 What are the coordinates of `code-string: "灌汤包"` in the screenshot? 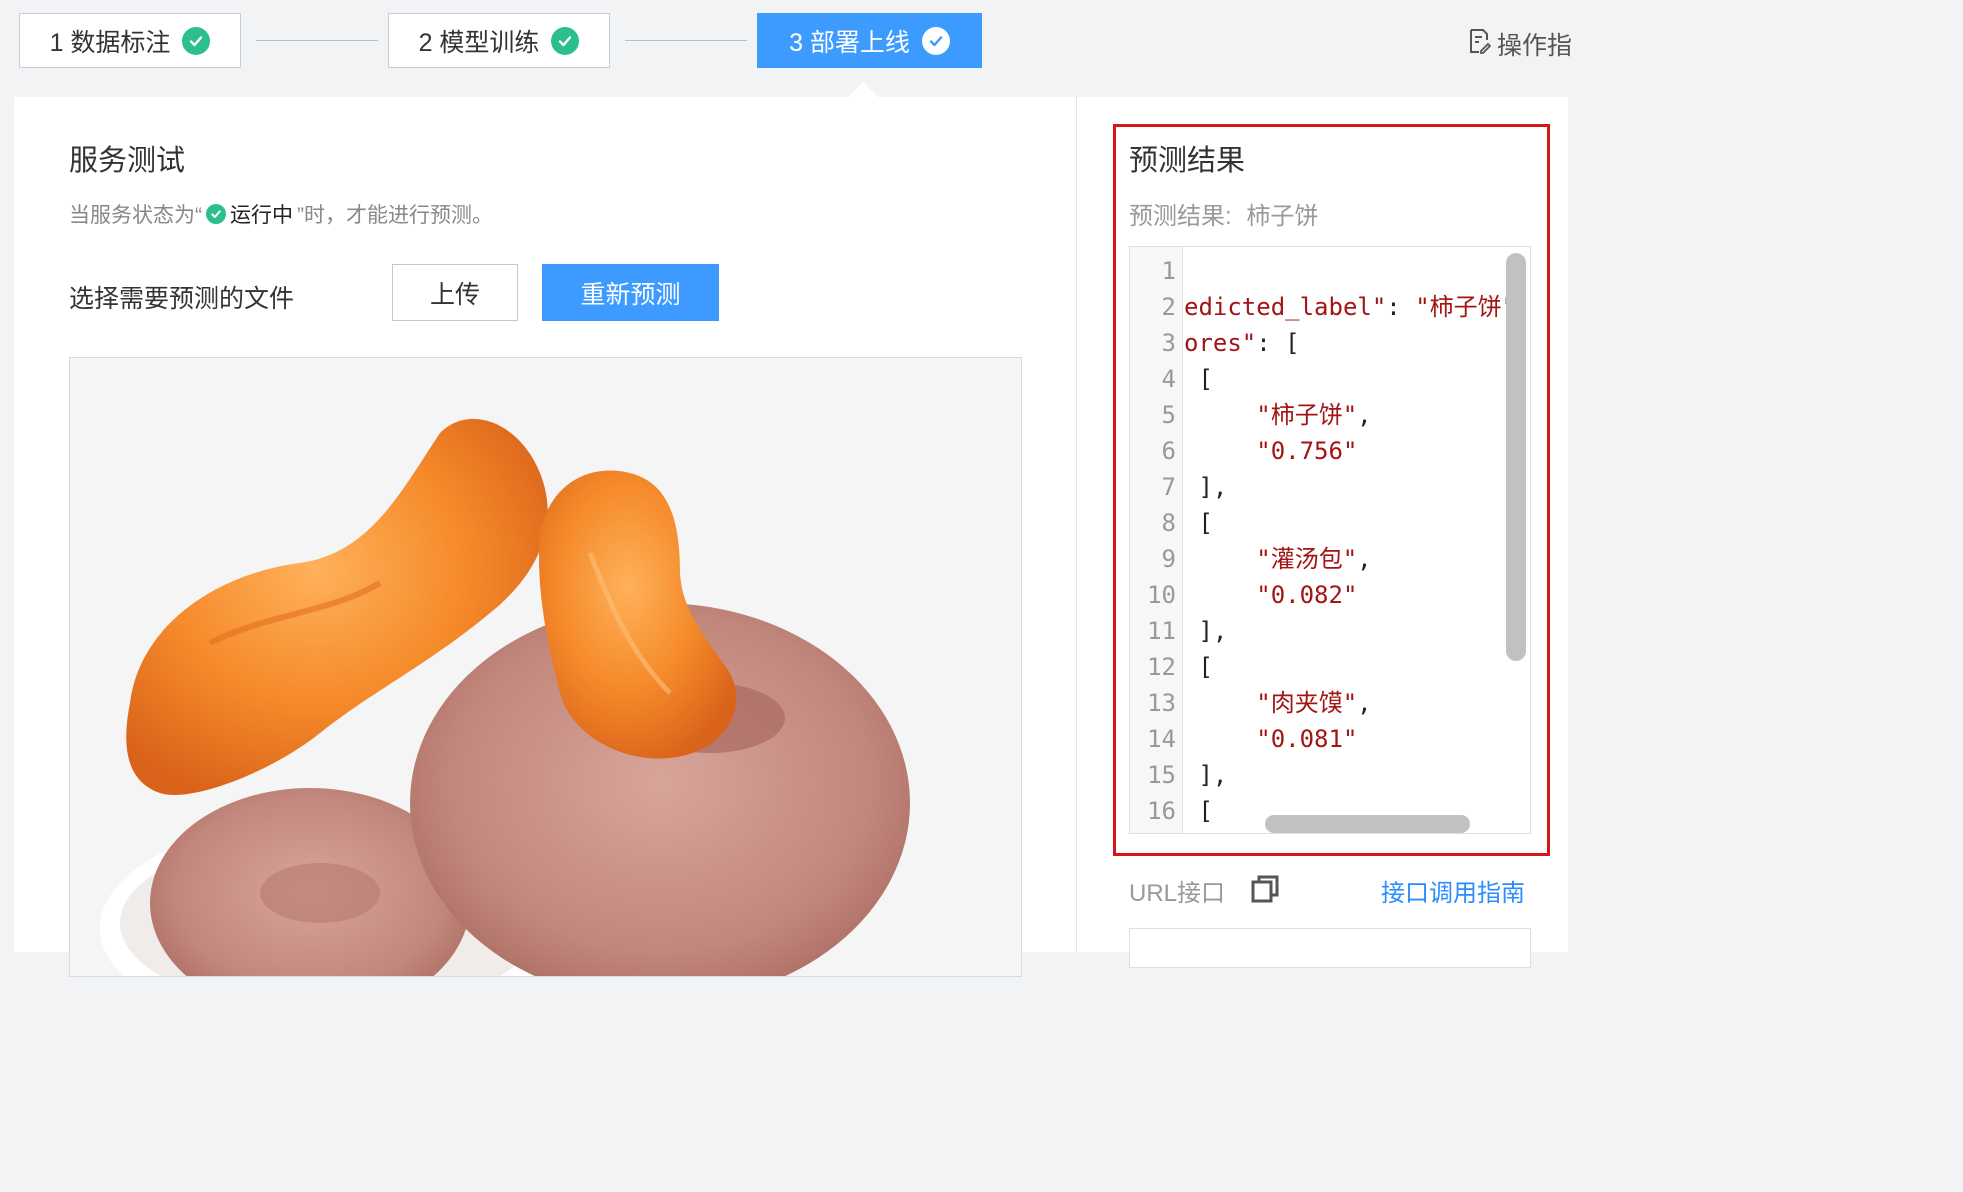 It's located at (1307, 559).